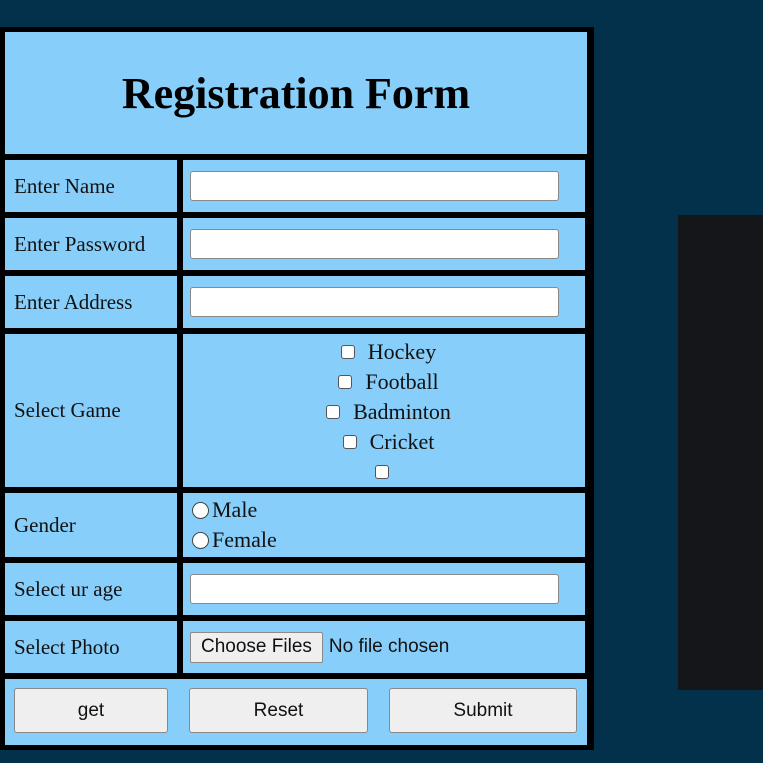  I want to click on photo-label: Select Photo, so click(91, 647).